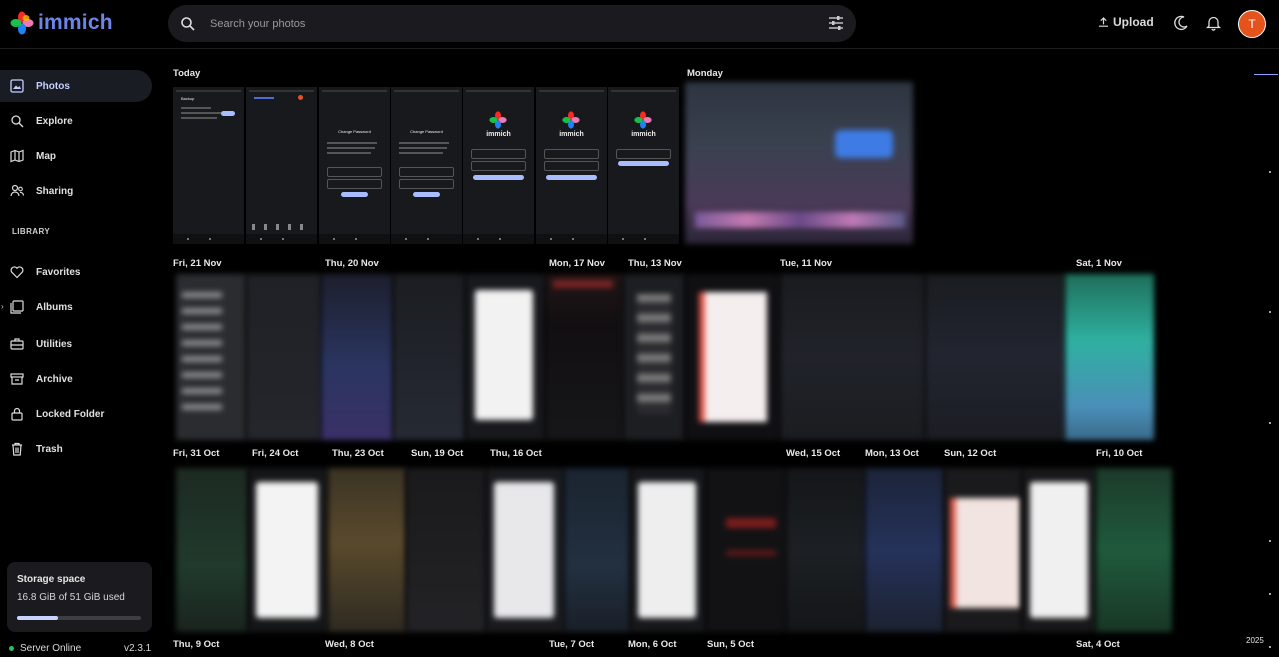  Describe the element at coordinates (836, 23) in the screenshot. I see `search-options-icon` at that location.